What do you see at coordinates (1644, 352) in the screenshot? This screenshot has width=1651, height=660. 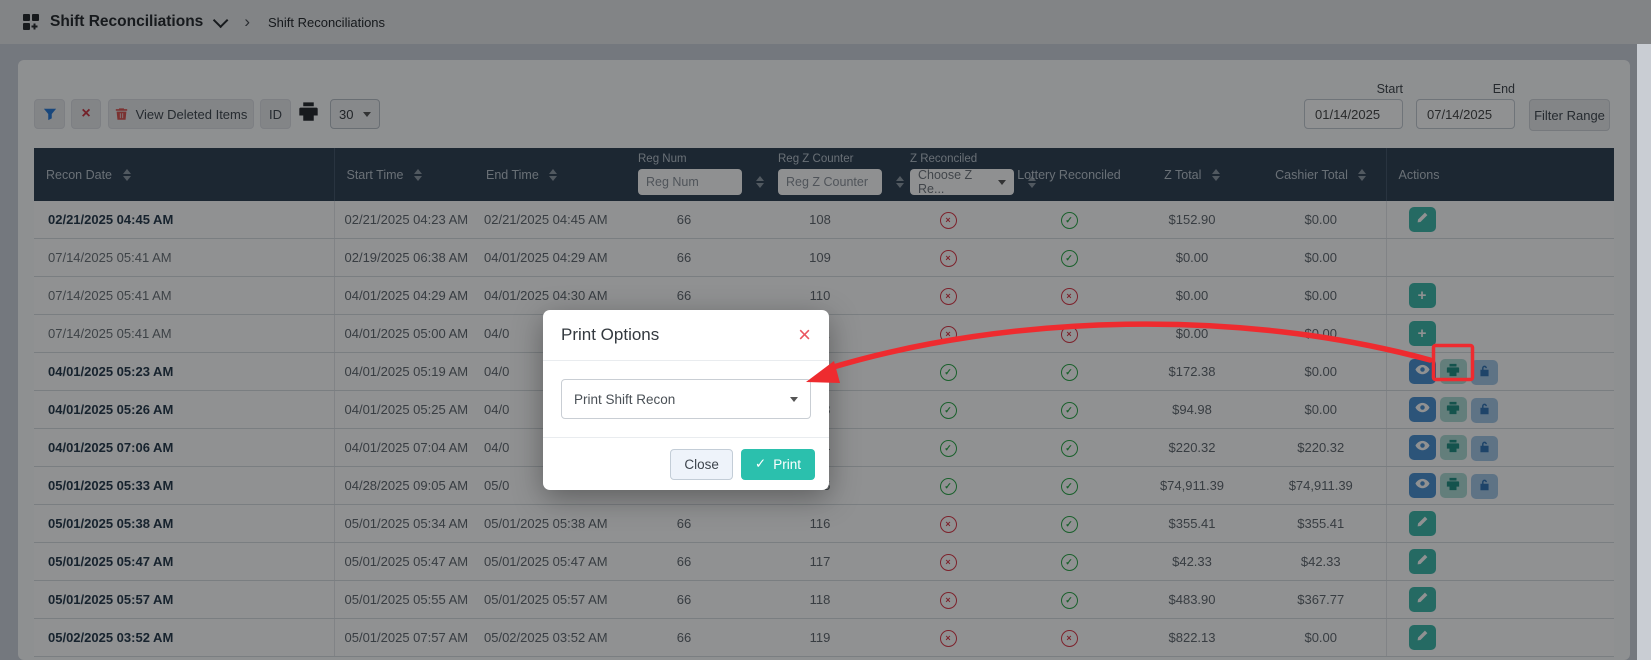 I see `vertical-scrollbar` at bounding box center [1644, 352].